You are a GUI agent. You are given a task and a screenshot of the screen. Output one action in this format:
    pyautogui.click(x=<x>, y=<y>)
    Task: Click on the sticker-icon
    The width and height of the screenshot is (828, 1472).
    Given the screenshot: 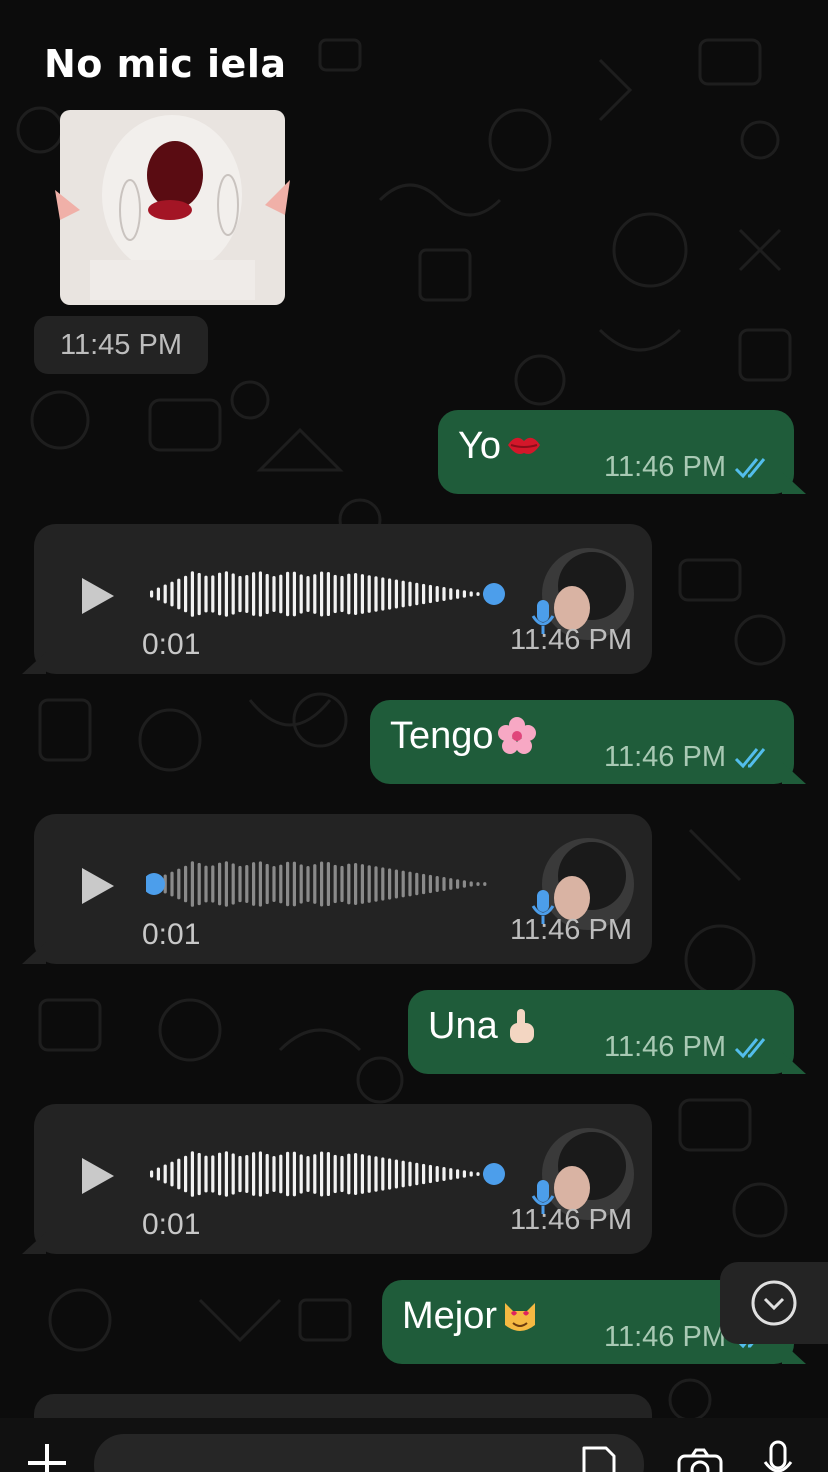 What is the action you would take?
    pyautogui.click(x=598, y=1458)
    